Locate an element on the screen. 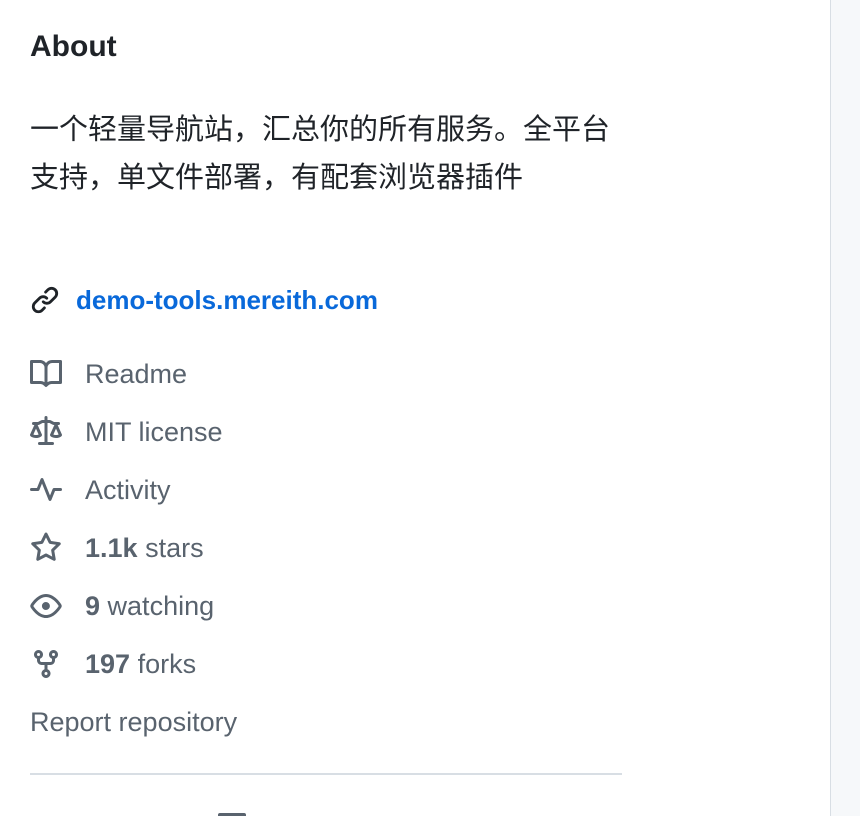 This screenshot has width=860, height=816. watching-link: 9 watching is located at coordinates (122, 606).